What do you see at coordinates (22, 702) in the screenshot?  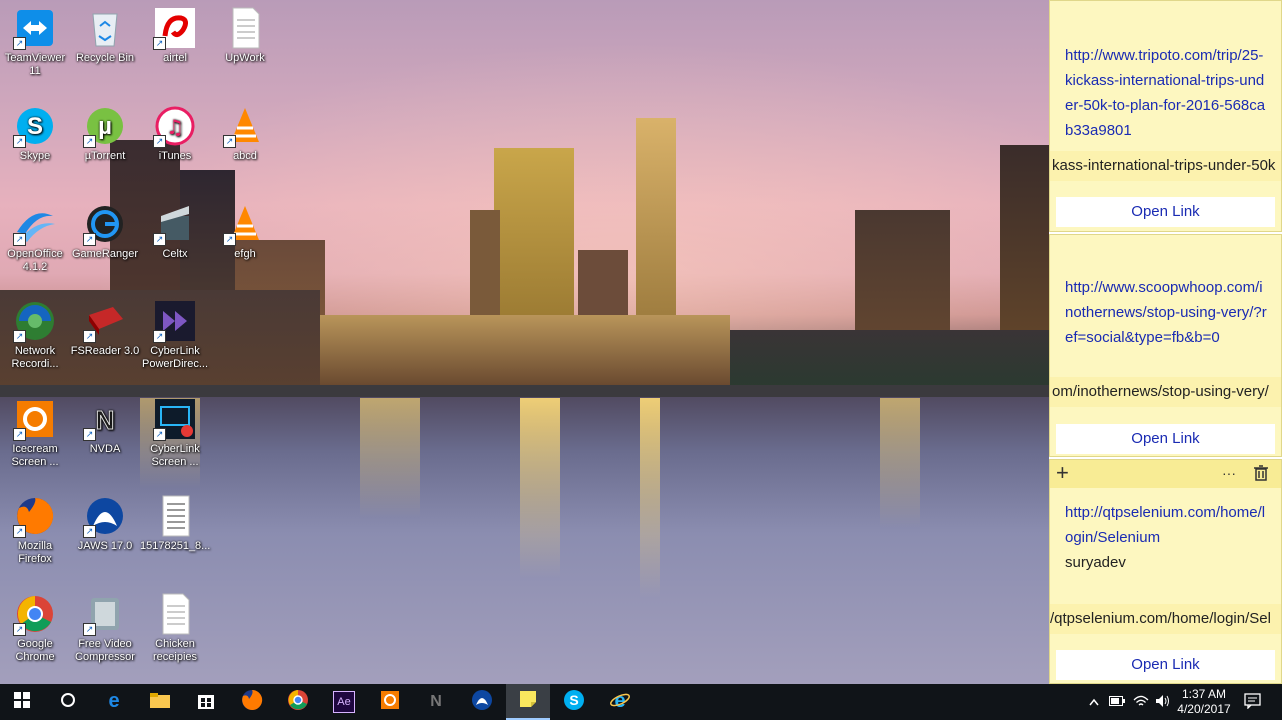 I see `start-button` at bounding box center [22, 702].